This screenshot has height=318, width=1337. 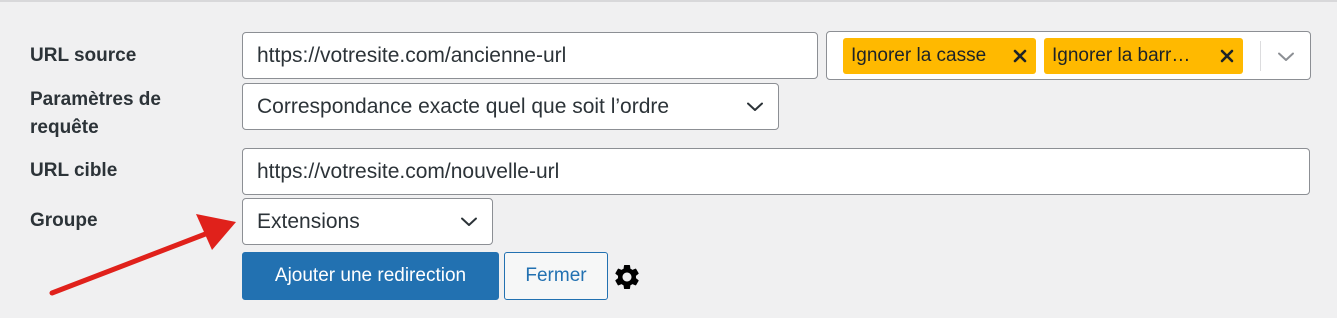 I want to click on query-params-label-line2: requête, so click(x=64, y=127).